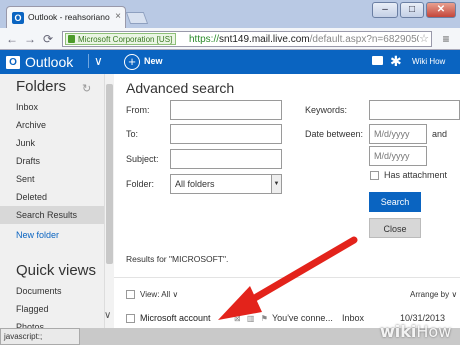 Image resolution: width=460 pixels, height=345 pixels. Describe the element at coordinates (18, 18) in the screenshot. I see `outlook-favicon-icon: O` at that location.